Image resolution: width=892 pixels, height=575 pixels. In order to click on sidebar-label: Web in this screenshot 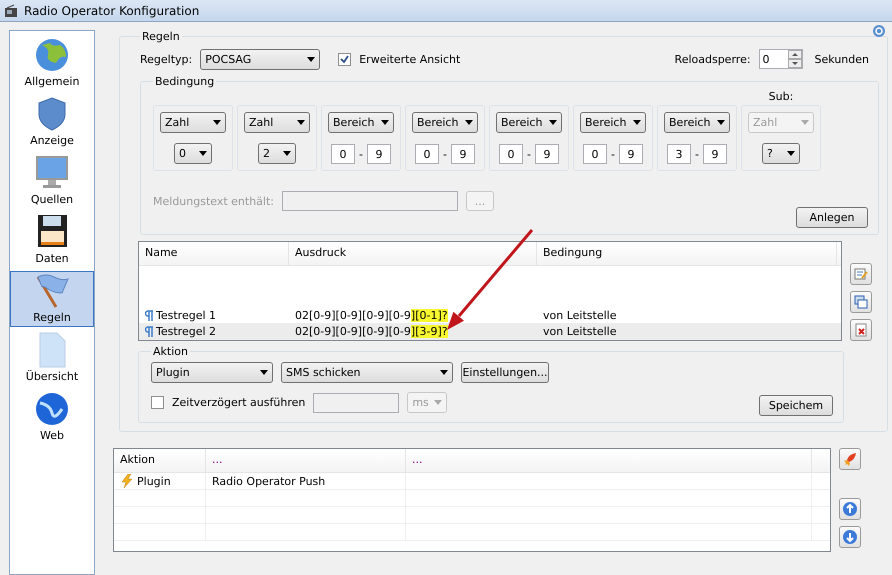, I will do `click(52, 435)`.